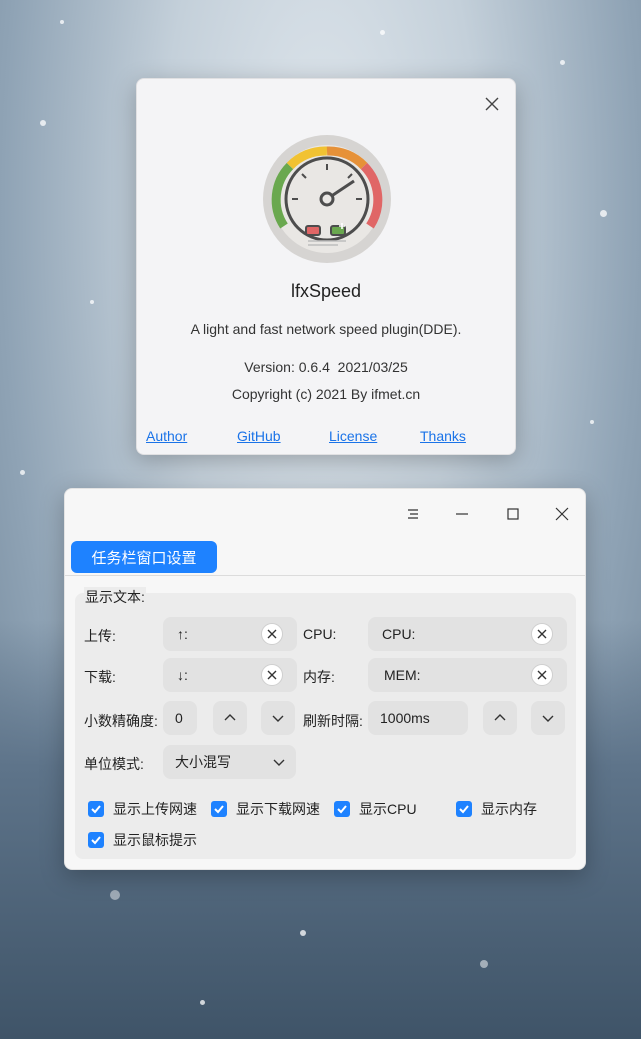 This screenshot has height=1039, width=641. What do you see at coordinates (144, 557) in the screenshot?
I see `tab-taskbar-settings: 任务栏窗口设置` at bounding box center [144, 557].